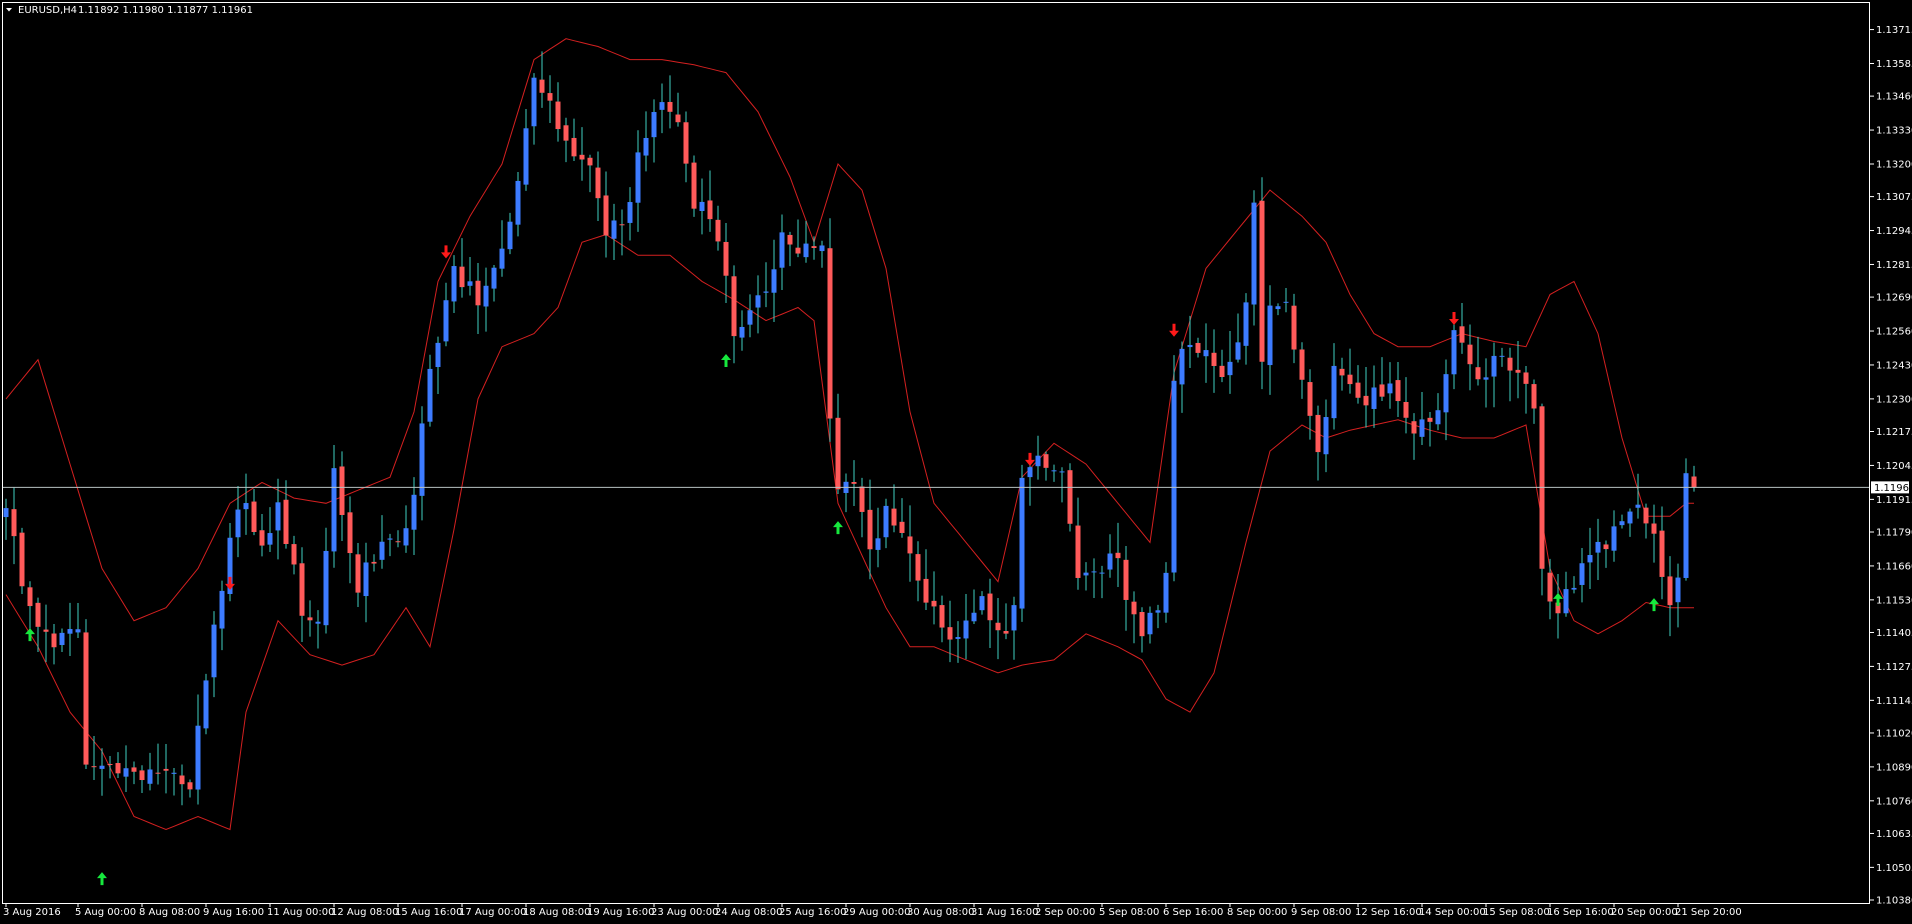 This screenshot has width=1912, height=924. What do you see at coordinates (1894, 901) in the screenshot?
I see `price-tick-label: 1.10380` at bounding box center [1894, 901].